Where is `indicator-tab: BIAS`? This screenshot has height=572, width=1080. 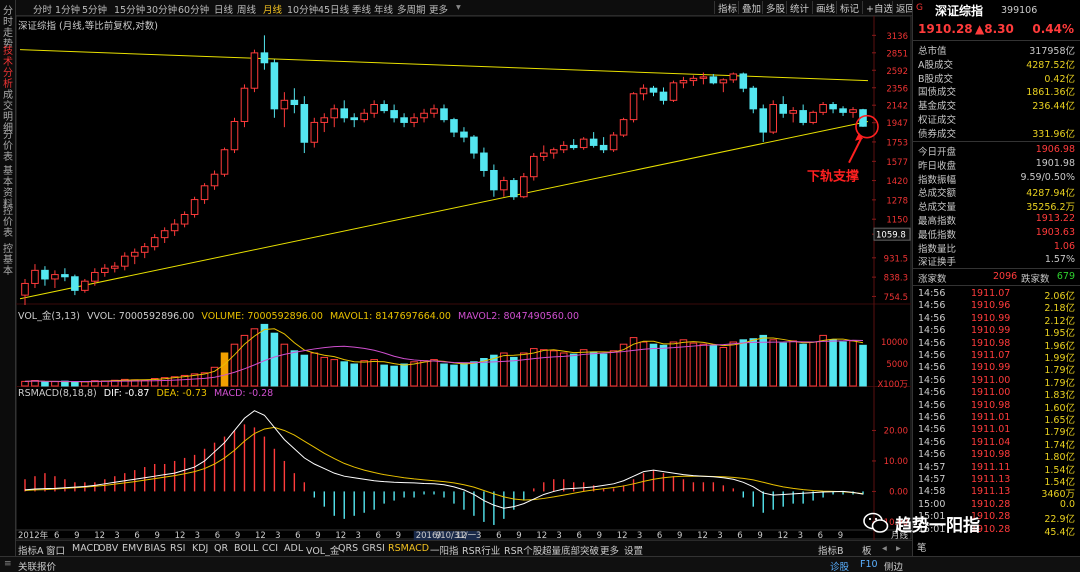
indicator-tab: BIAS is located at coordinates (155, 548).